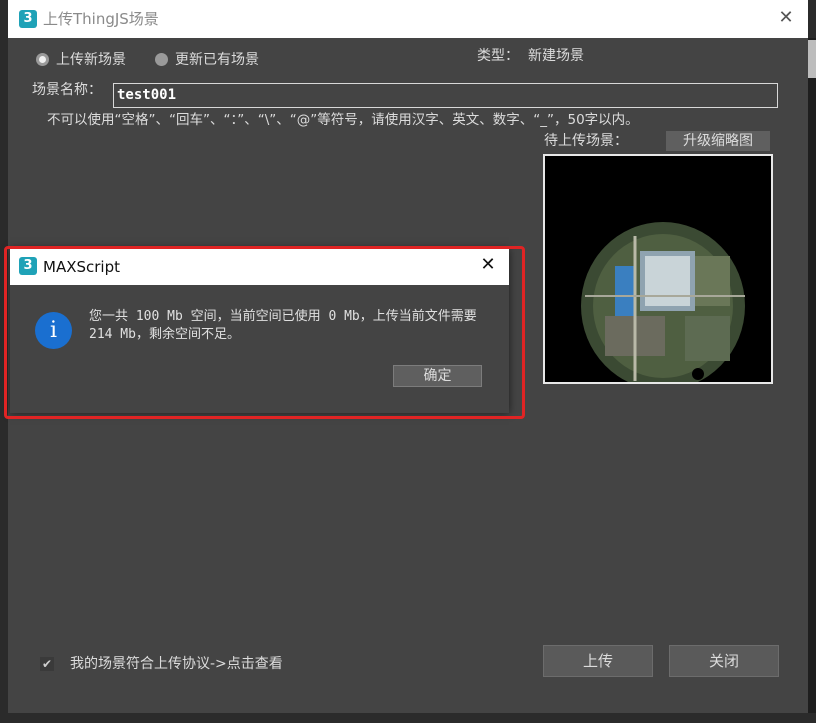 The width and height of the screenshot is (816, 723). I want to click on scene-name-label: 场景名称：, so click(67, 90).